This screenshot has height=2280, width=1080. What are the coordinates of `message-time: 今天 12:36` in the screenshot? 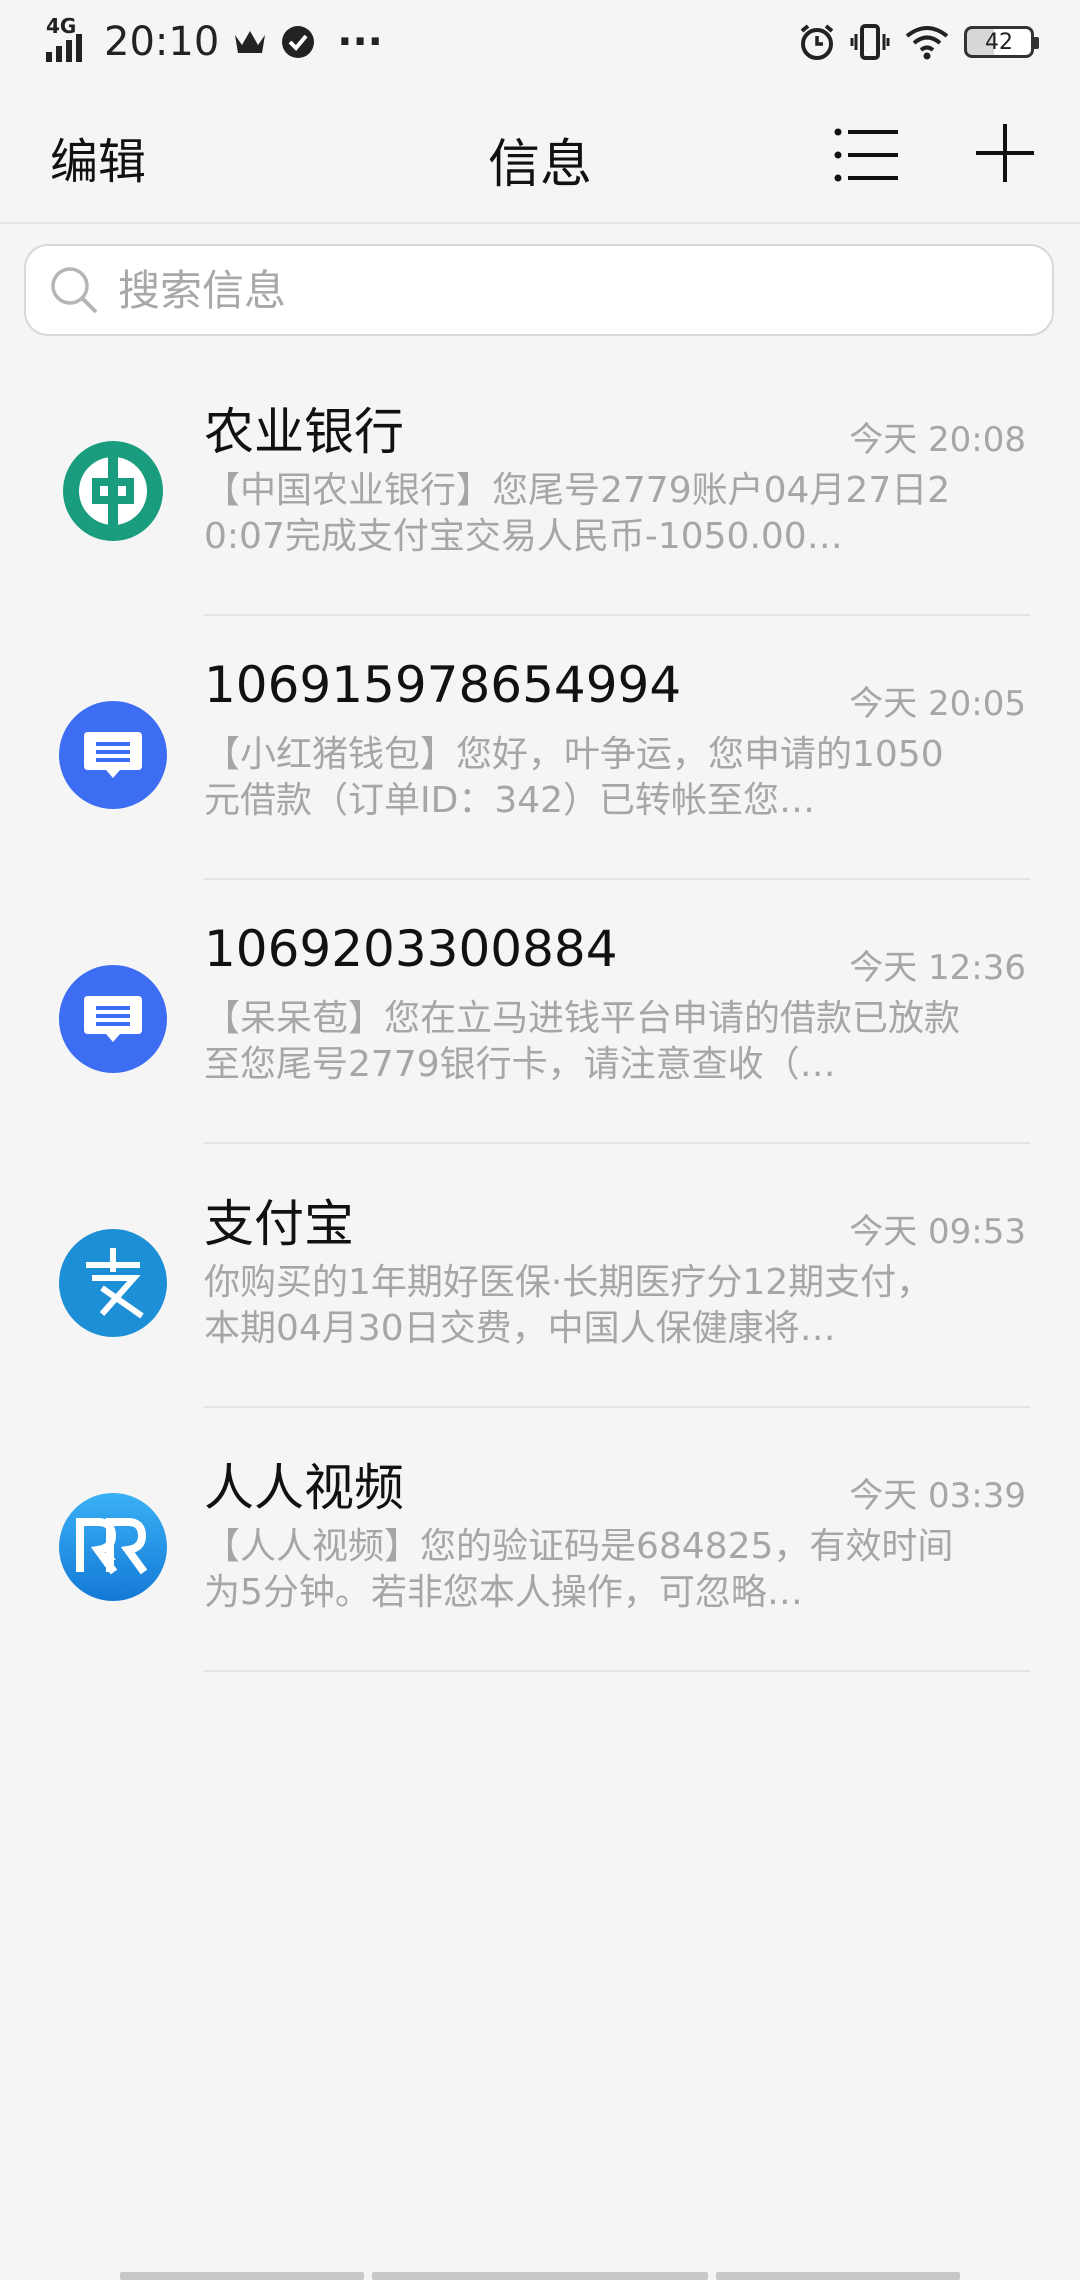 It's located at (937, 968).